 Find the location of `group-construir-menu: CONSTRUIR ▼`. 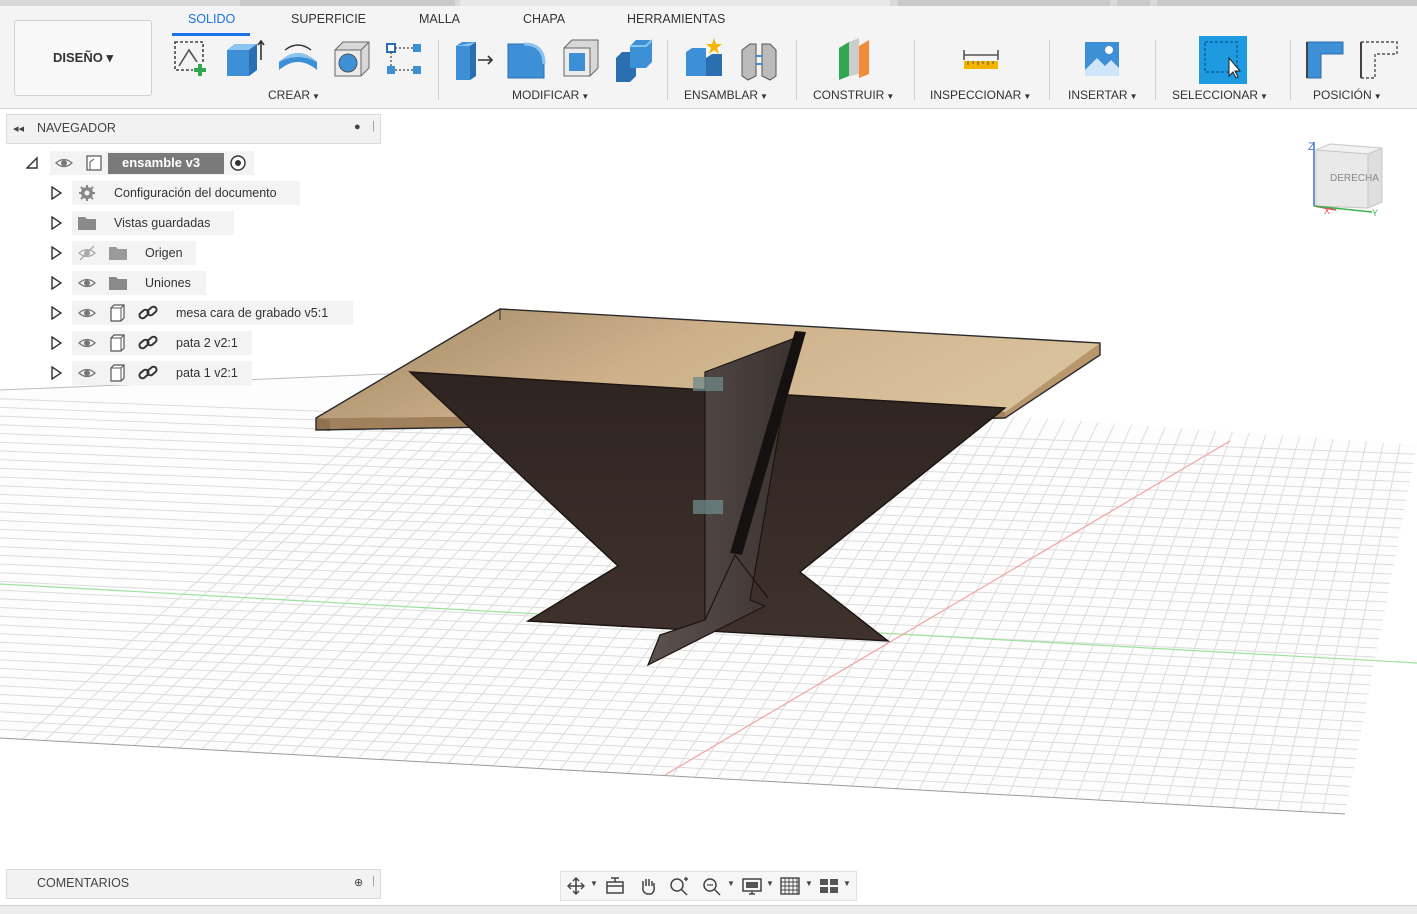

group-construir-menu: CONSTRUIR ▼ is located at coordinates (853, 95).